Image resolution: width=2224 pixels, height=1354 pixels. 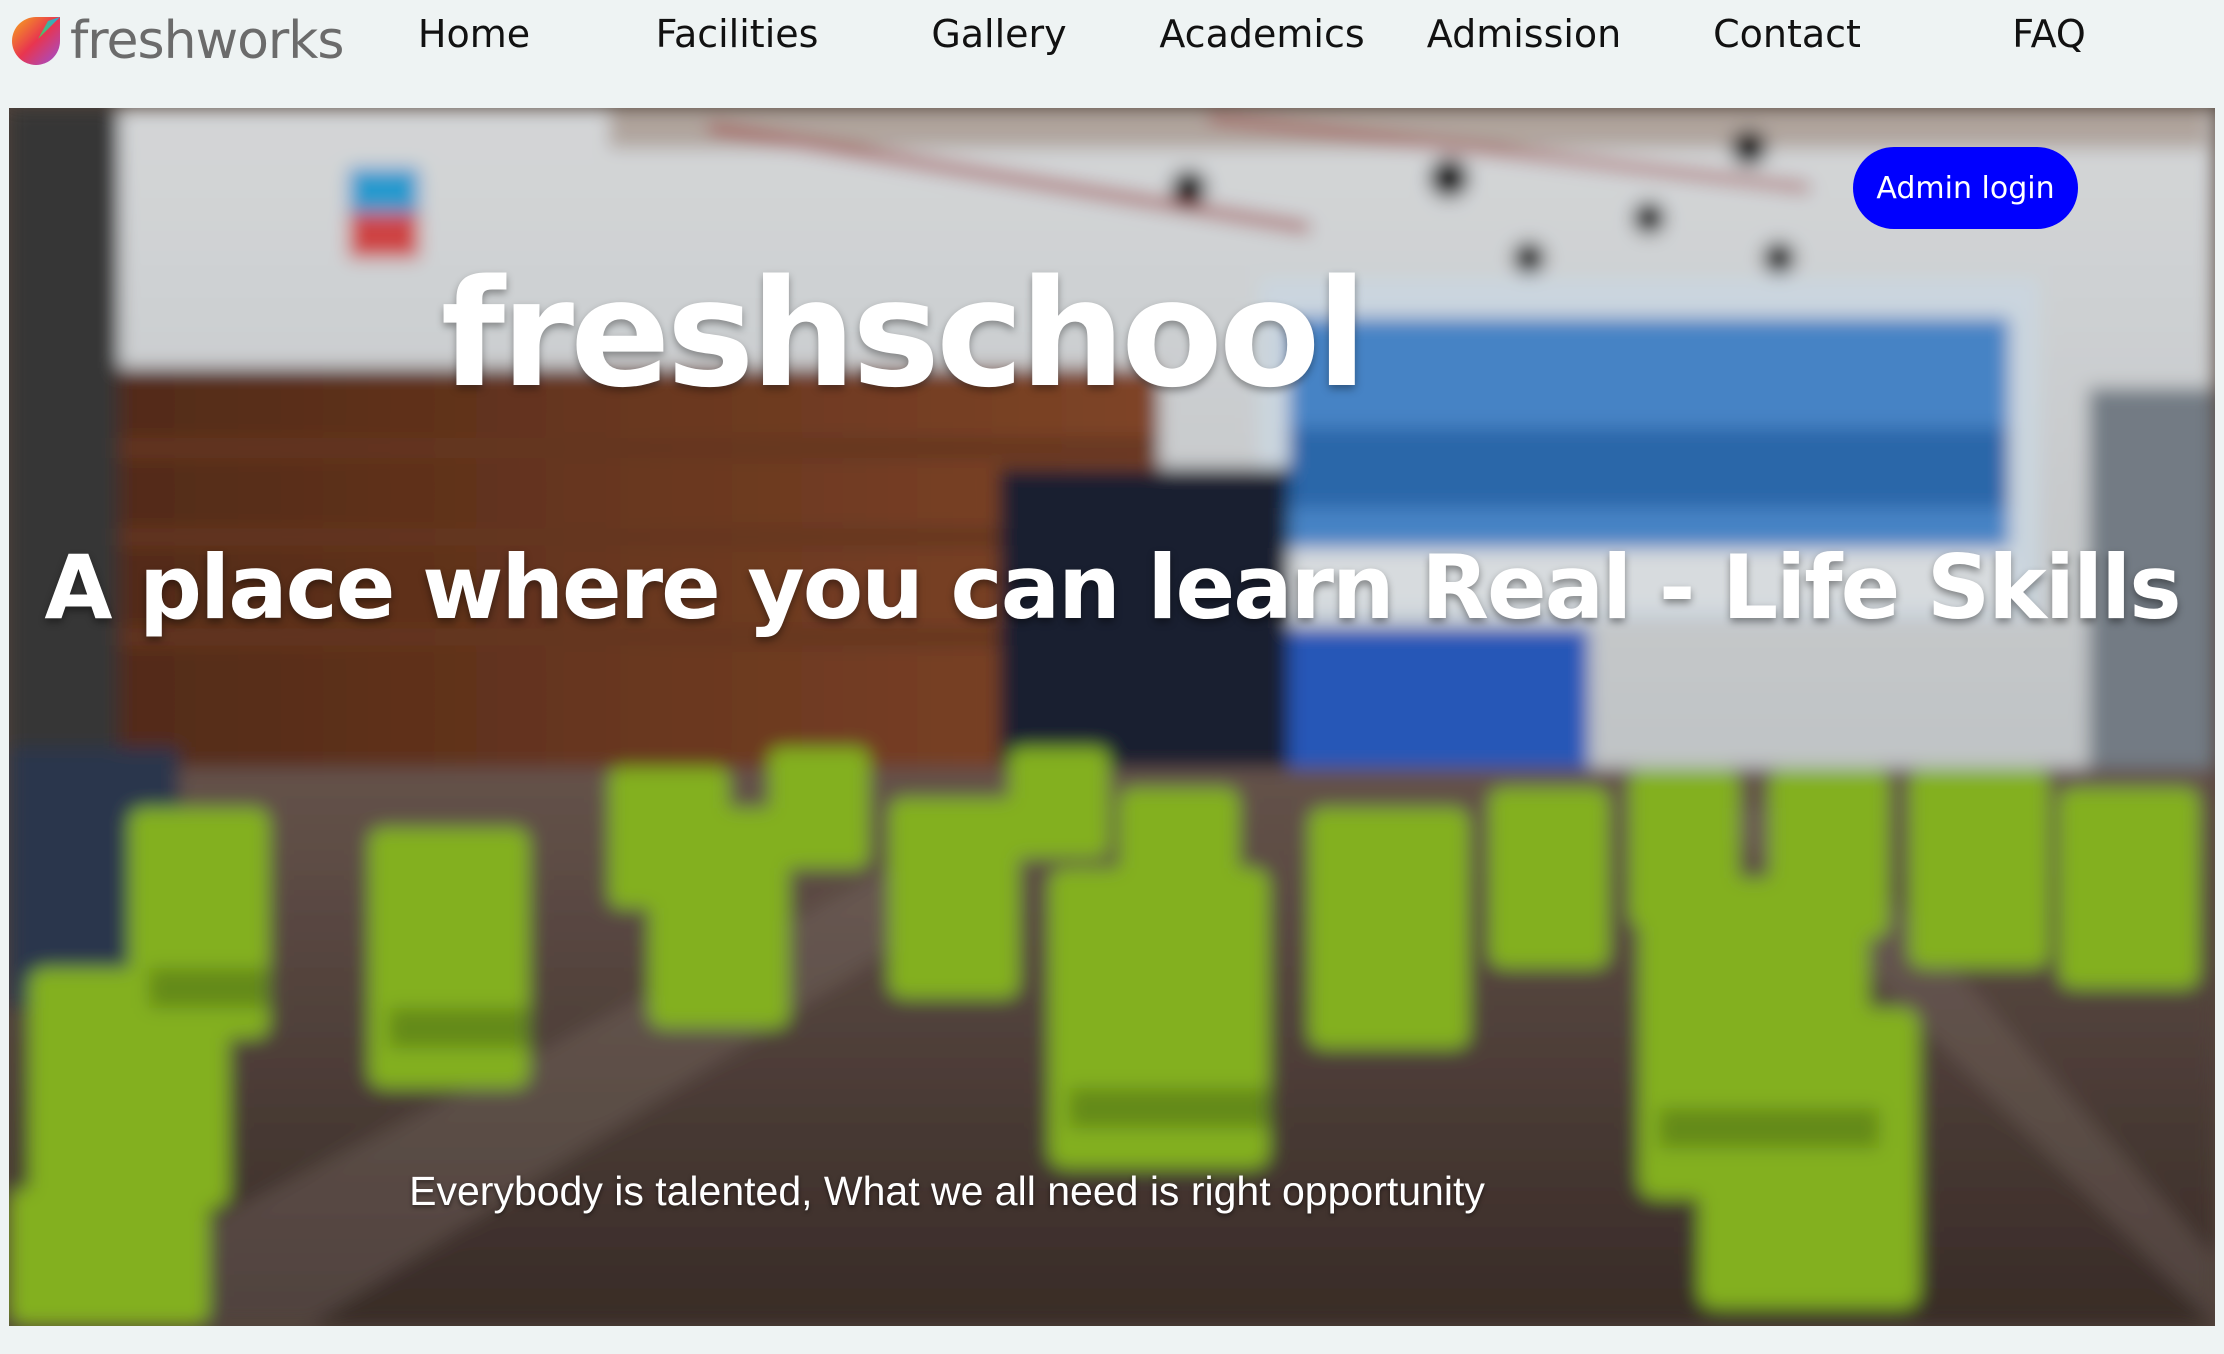 I want to click on brand-logo: freshworks, so click(x=176, y=41).